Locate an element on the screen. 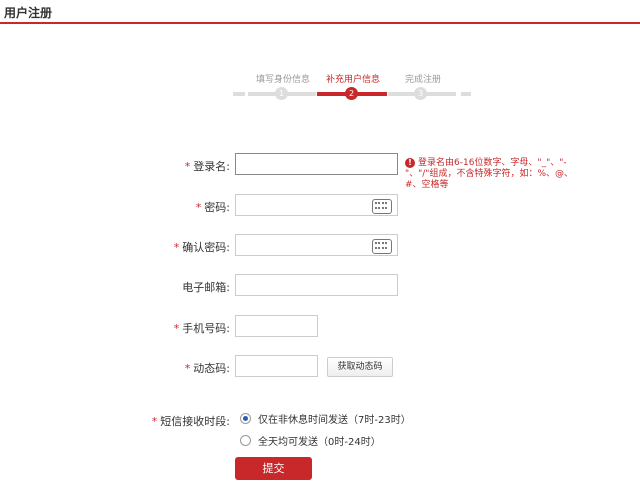 This screenshot has height=489, width=640. email-row: 电子邮箱: is located at coordinates (320, 286).